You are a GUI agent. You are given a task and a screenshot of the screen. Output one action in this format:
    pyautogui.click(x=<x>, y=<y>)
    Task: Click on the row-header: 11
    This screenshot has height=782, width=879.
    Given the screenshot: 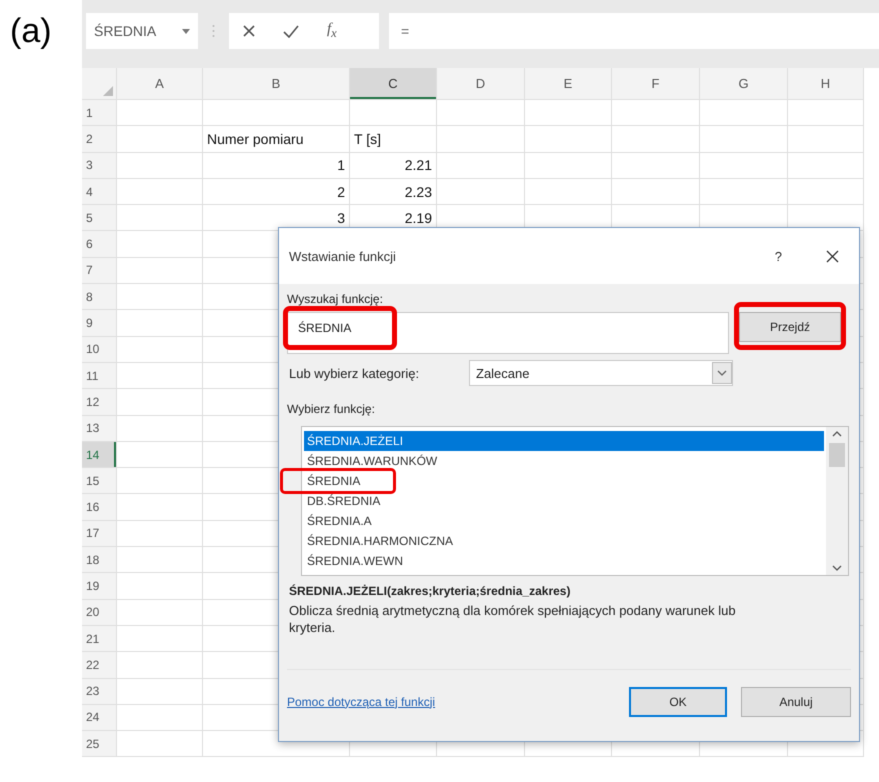 What is the action you would take?
    pyautogui.click(x=99, y=375)
    